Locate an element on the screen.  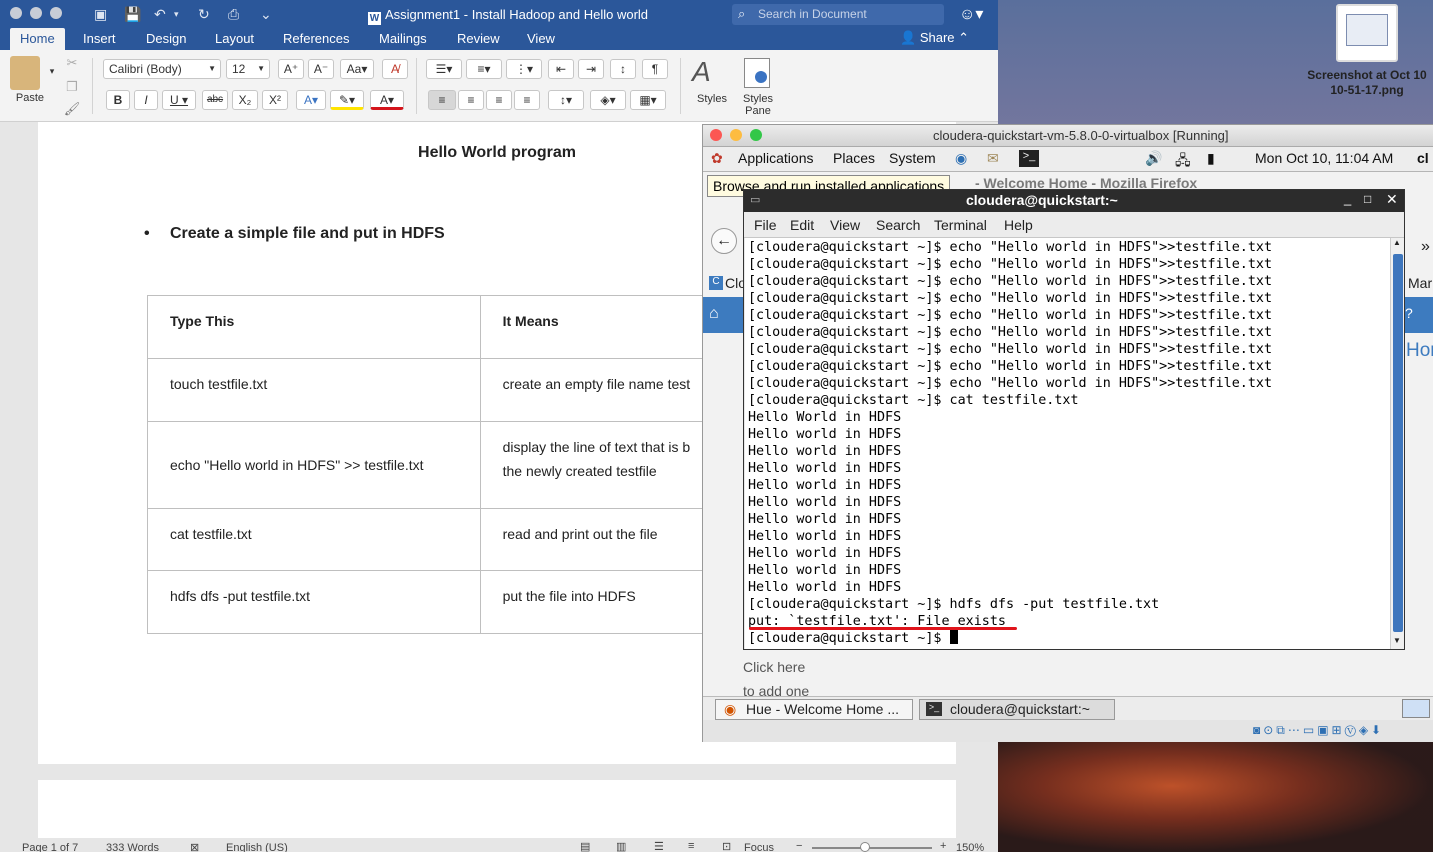
superscript-button: X² is located at coordinates (275, 100).